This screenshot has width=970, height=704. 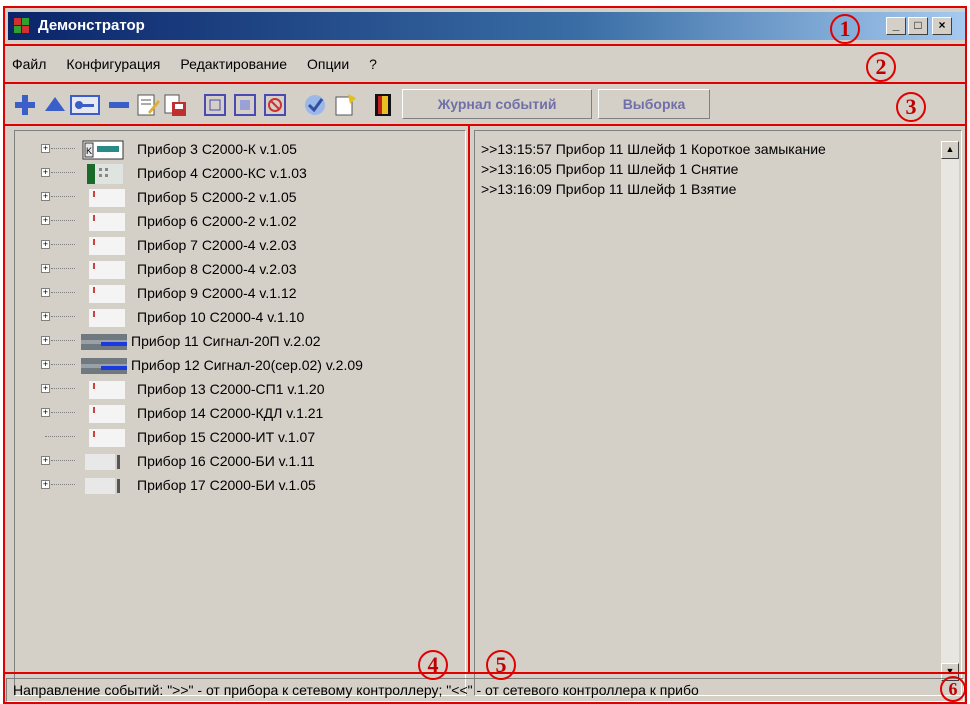 What do you see at coordinates (845, 29) in the screenshot?
I see `annotation-marker-1: 1` at bounding box center [845, 29].